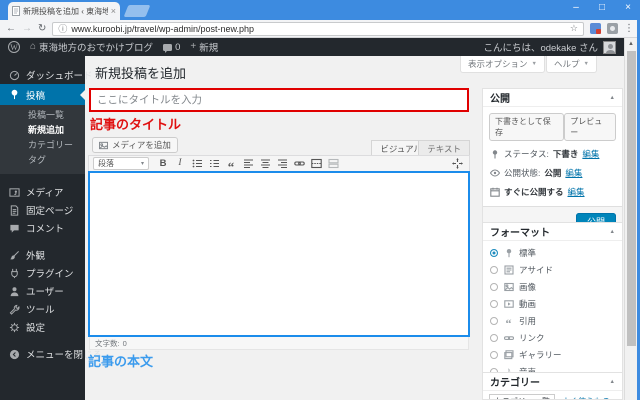 This screenshot has width=640, height=400. What do you see at coordinates (163, 164) in the screenshot?
I see `bold-button: B` at bounding box center [163, 164].